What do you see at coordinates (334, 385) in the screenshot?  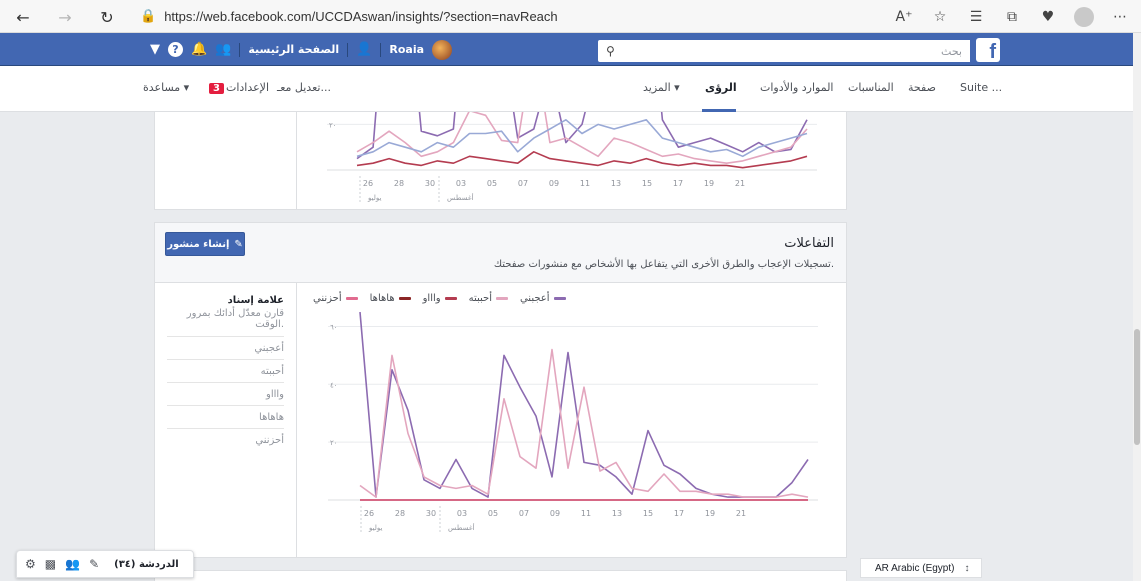 I see `y-tick-label: ٤٠` at bounding box center [334, 385].